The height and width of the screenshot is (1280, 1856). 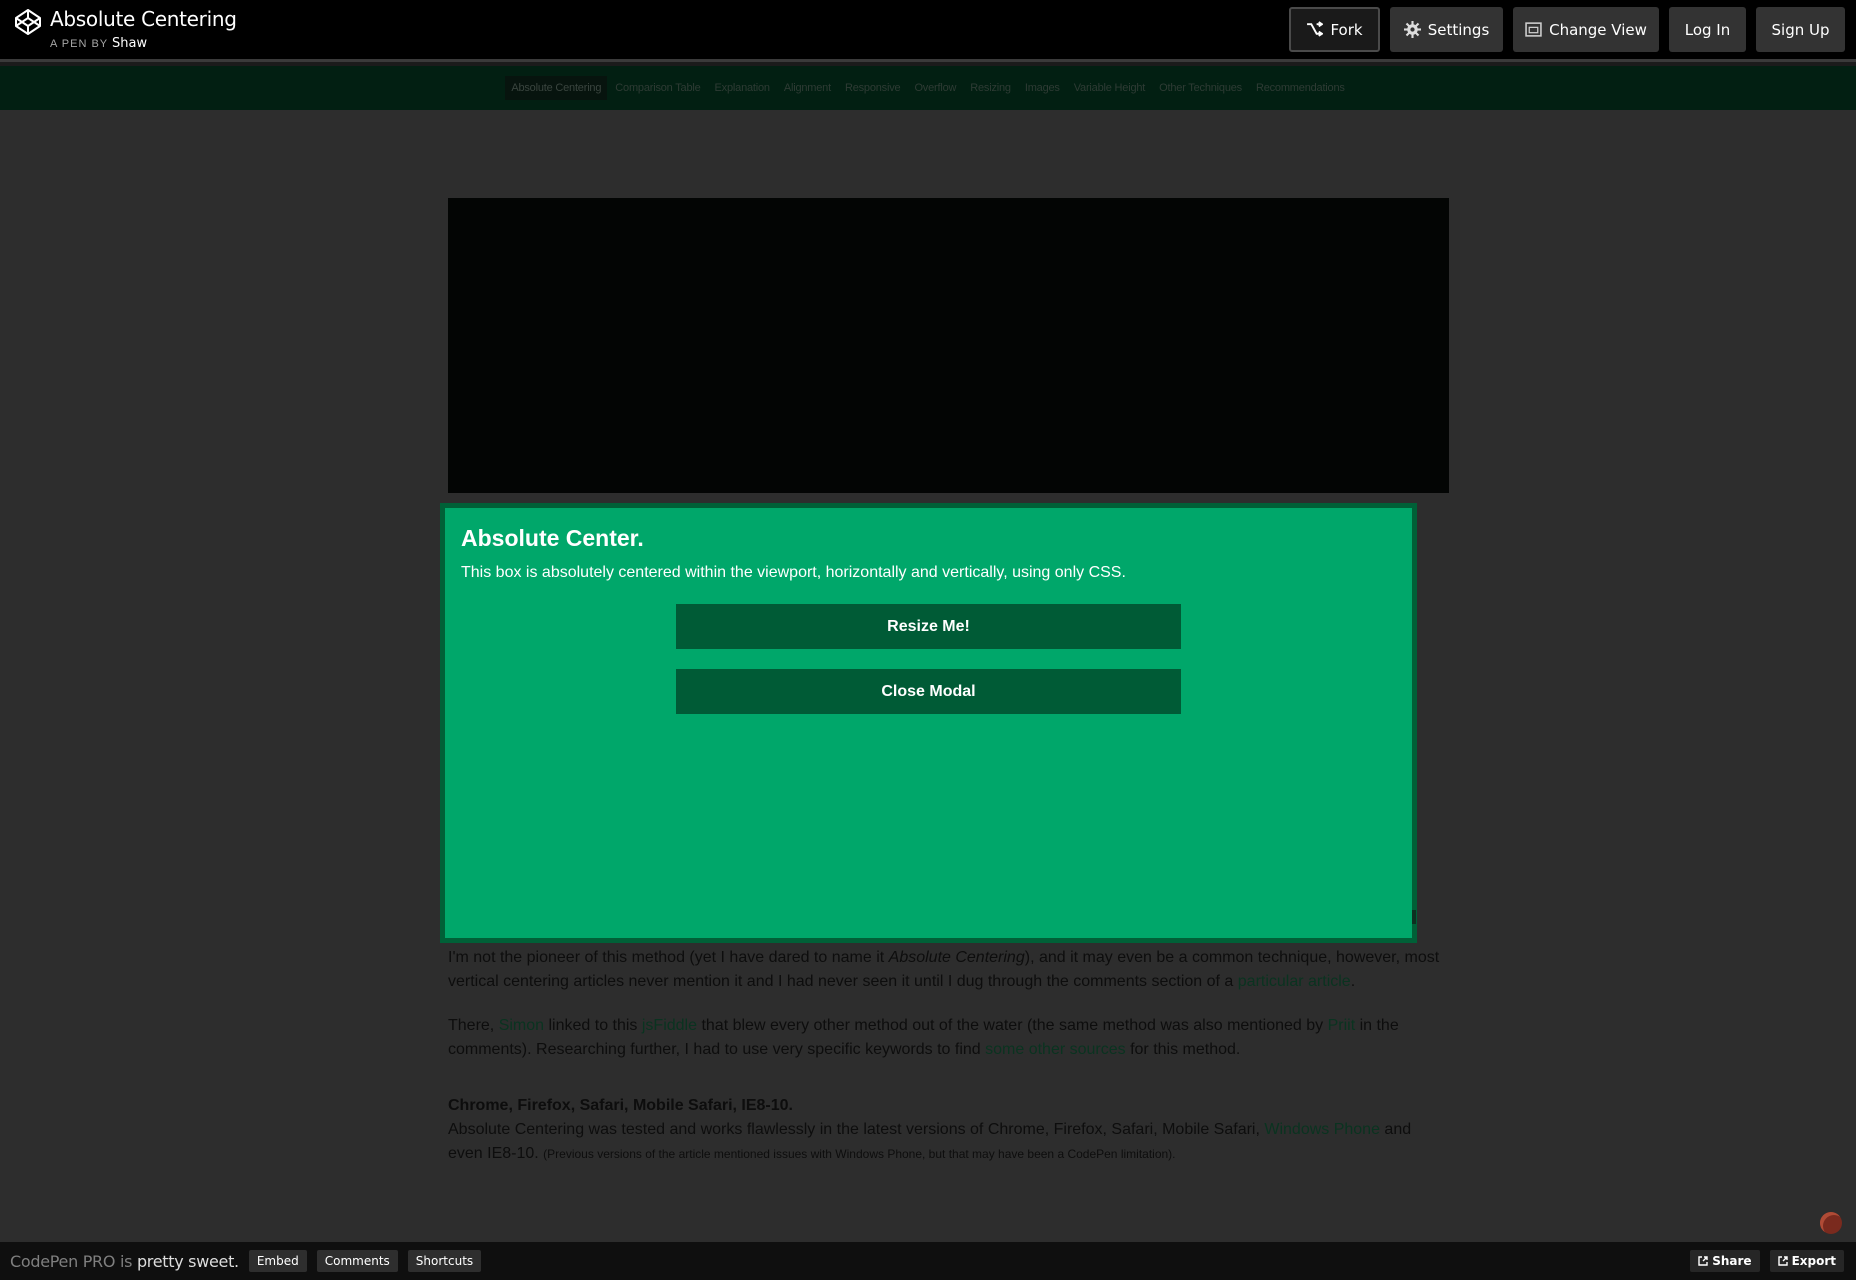 I want to click on avatar, so click(x=1831, y=1223).